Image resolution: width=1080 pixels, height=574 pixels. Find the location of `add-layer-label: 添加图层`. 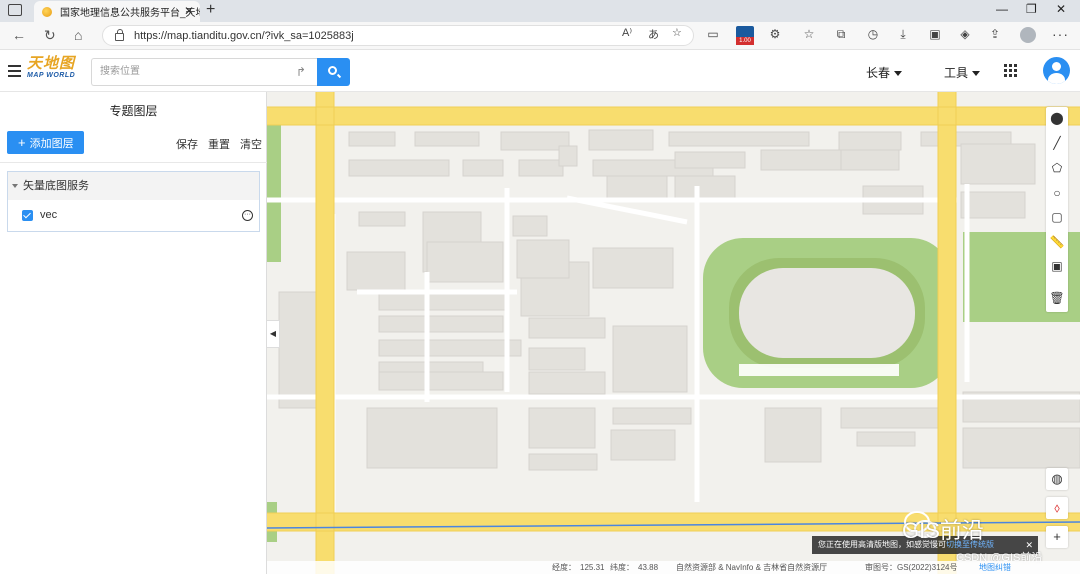

add-layer-label: 添加图层 is located at coordinates (51, 144).